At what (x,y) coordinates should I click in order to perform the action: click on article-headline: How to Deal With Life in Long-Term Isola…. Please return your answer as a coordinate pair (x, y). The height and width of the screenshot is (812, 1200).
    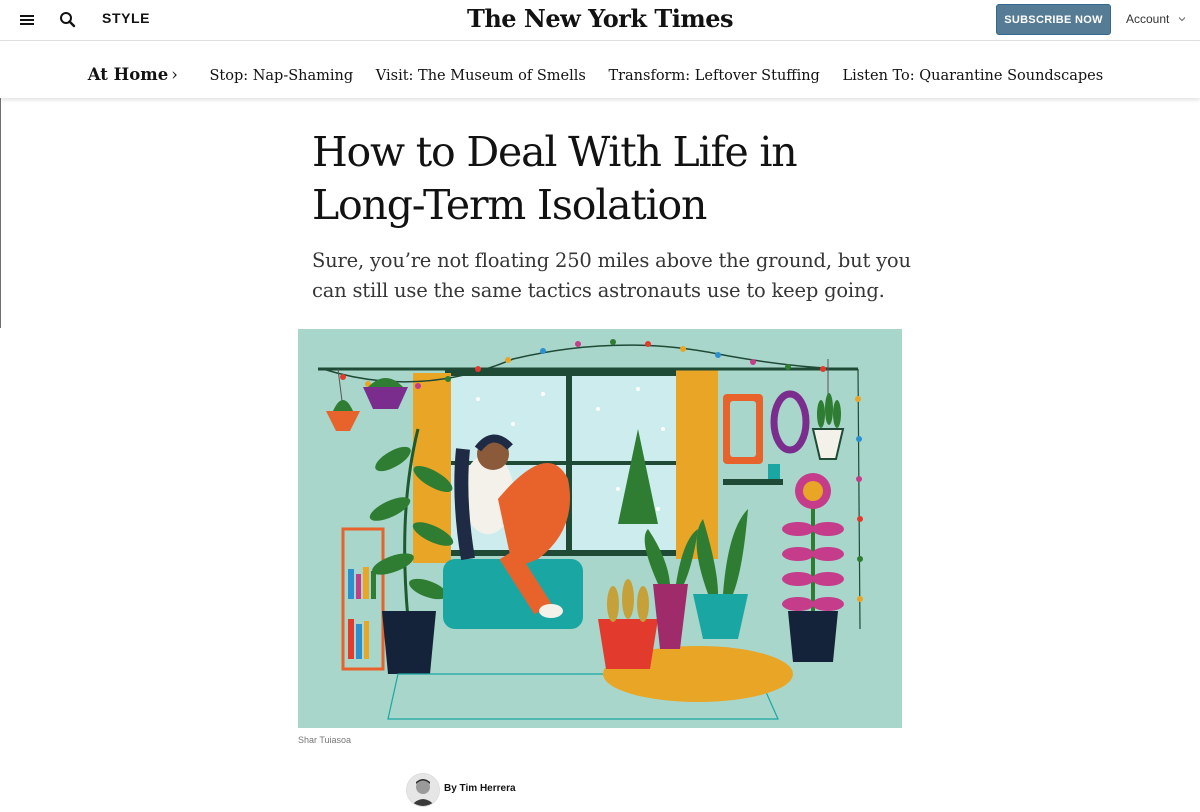
    Looking at the image, I should click on (555, 178).